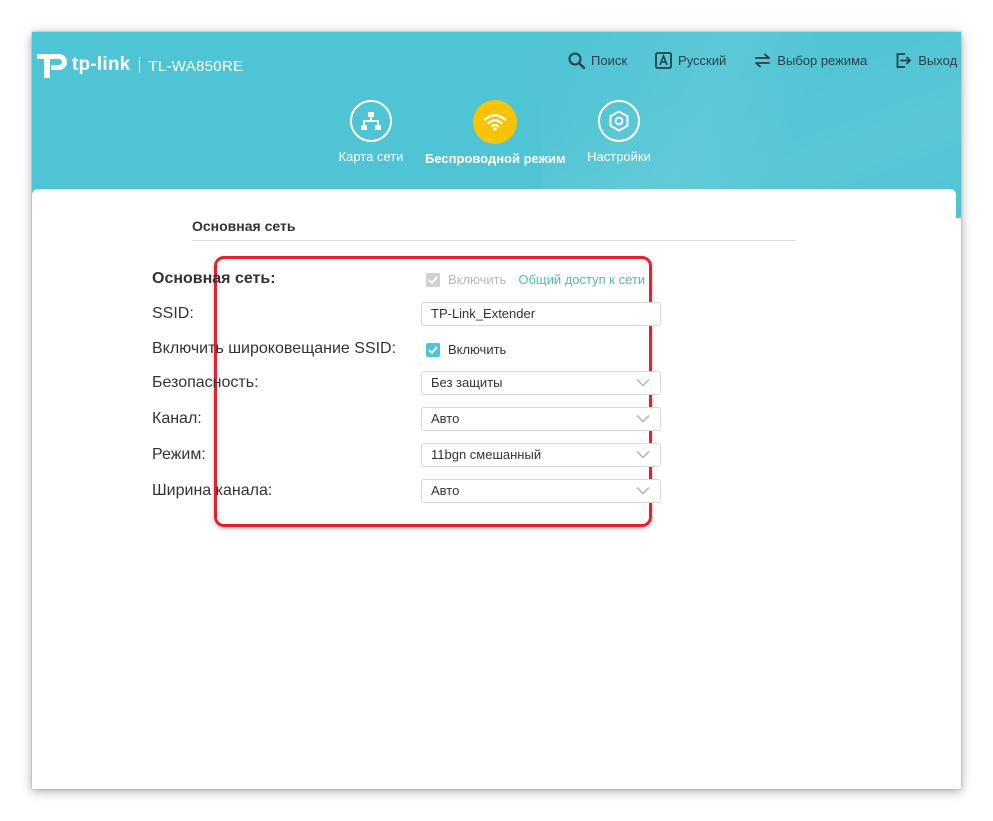  What do you see at coordinates (495, 158) in the screenshot?
I see `tab-wireless-label: Беспроводной режим` at bounding box center [495, 158].